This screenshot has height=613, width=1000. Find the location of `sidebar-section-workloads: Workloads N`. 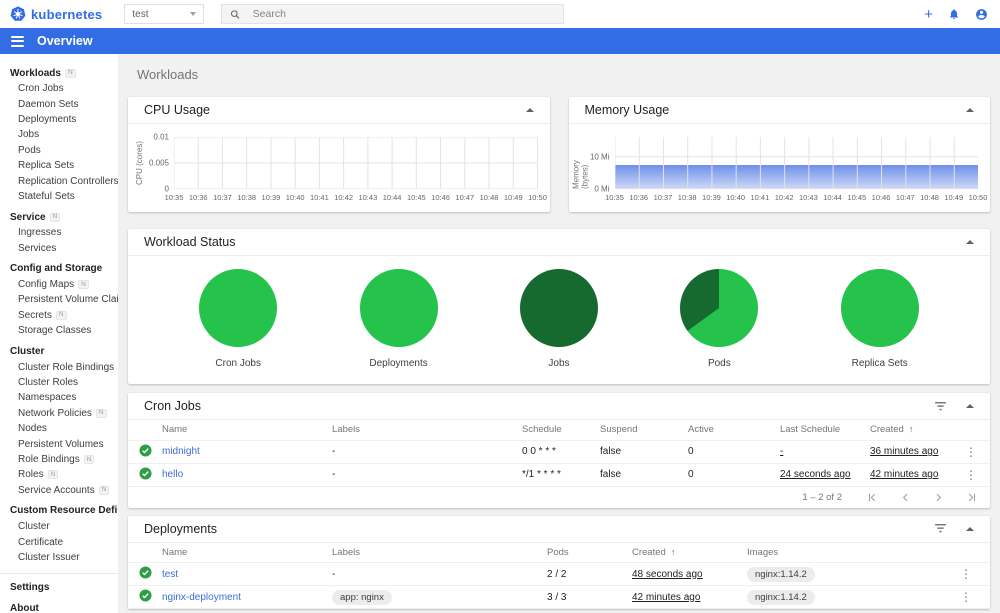

sidebar-section-workloads: Workloads N is located at coordinates (59, 73).